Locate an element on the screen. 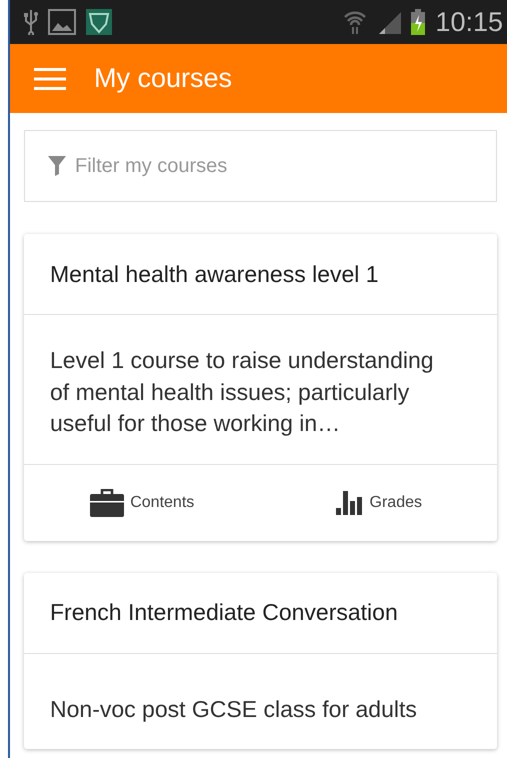 This screenshot has height=758, width=507. briefcase-icon is located at coordinates (107, 502).